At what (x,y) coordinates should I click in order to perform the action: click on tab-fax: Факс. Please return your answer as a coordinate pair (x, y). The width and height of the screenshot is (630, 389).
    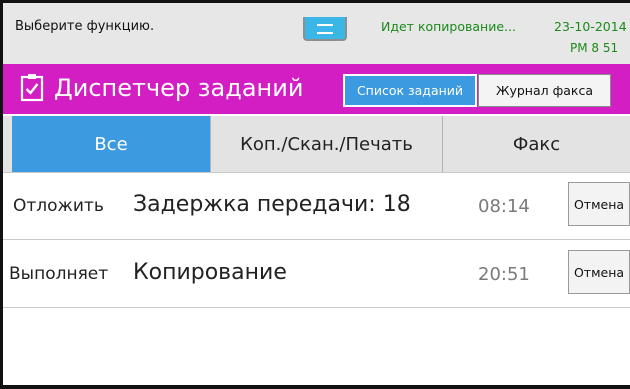
    Looking at the image, I should click on (536, 144).